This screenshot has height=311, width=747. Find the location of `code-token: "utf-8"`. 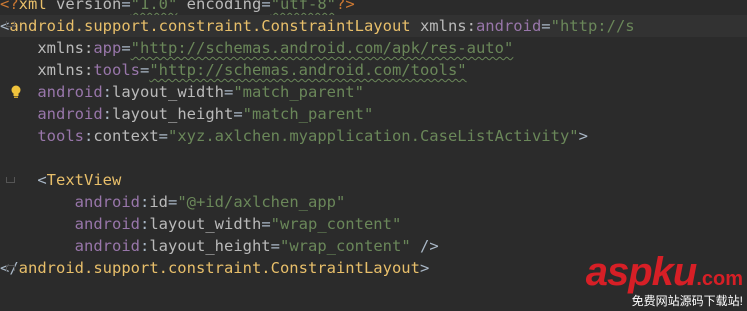

code-token: "utf-8" is located at coordinates (303, 6).